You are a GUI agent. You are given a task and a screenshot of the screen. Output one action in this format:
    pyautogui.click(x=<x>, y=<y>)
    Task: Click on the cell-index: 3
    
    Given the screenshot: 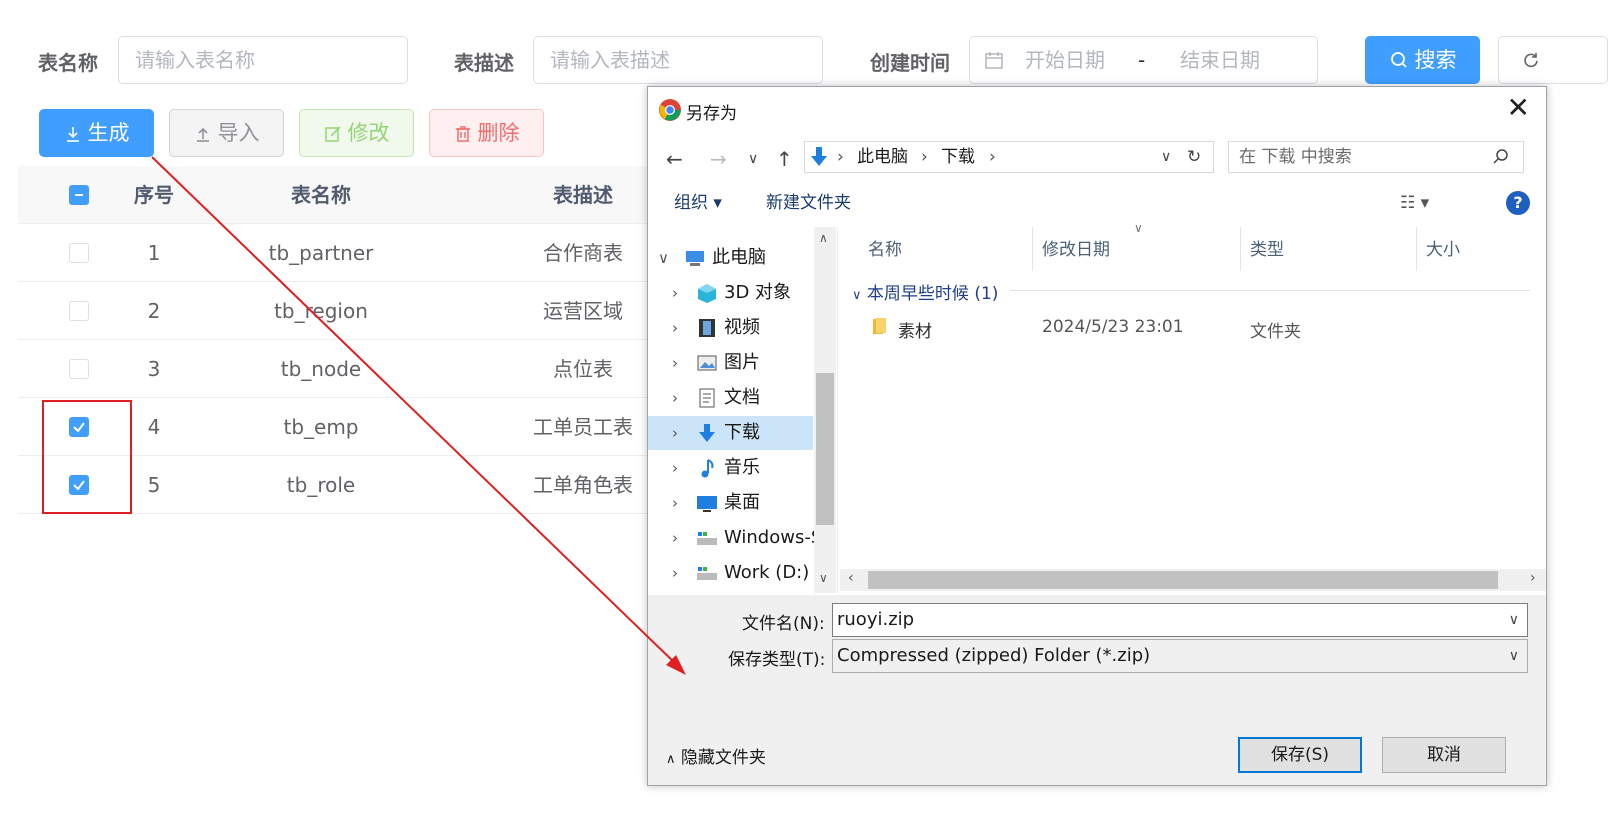 What is the action you would take?
    pyautogui.click(x=154, y=369)
    